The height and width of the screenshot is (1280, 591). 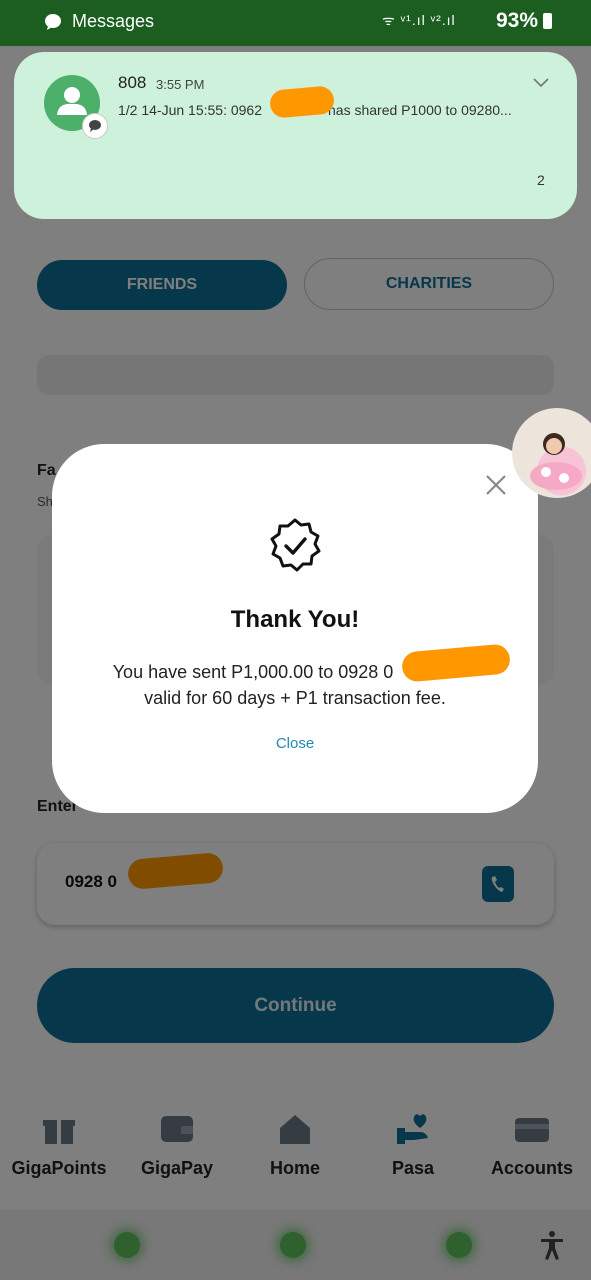 I want to click on status-bar: Messages ᯤ ᵛ¹.ıl ᵛ².ıl 93%, so click(x=295, y=23).